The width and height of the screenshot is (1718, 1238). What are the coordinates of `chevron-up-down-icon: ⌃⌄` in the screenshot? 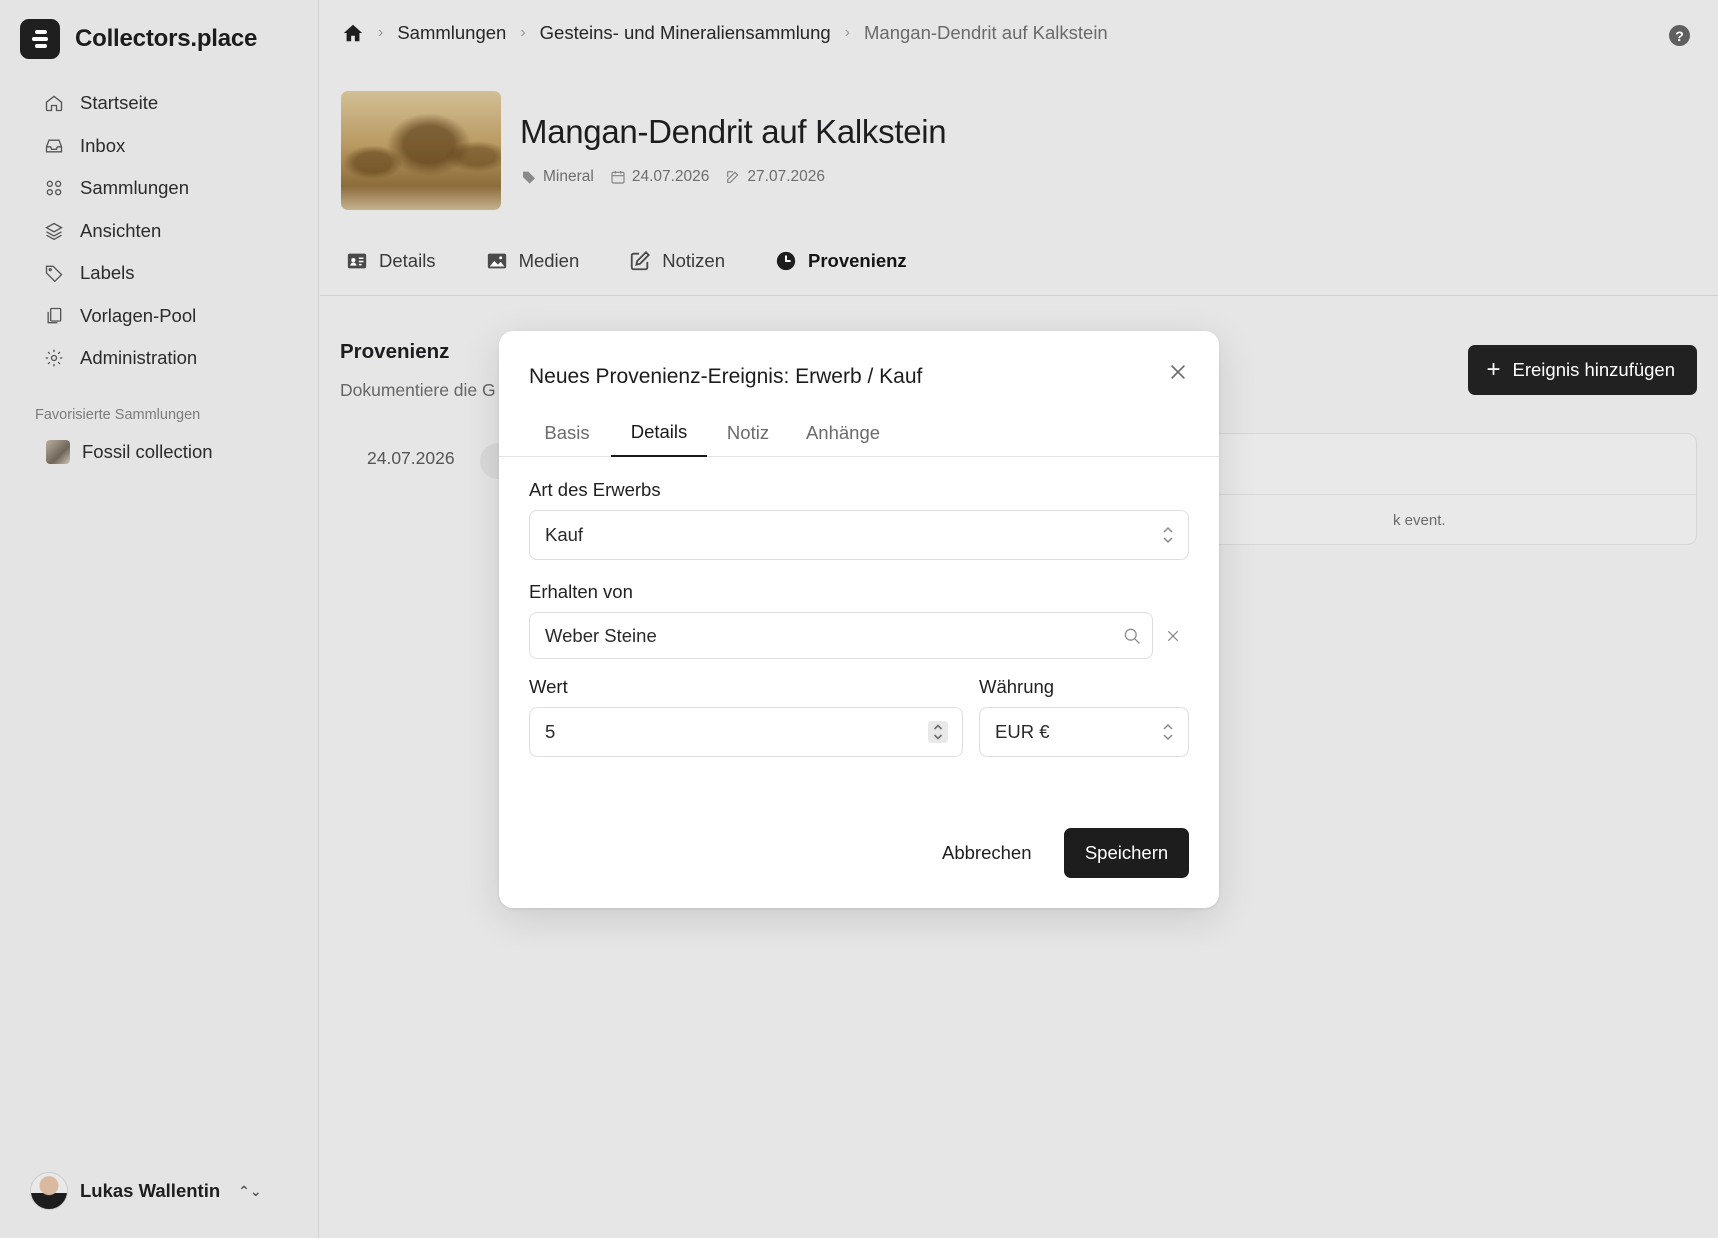 It's located at (250, 1190).